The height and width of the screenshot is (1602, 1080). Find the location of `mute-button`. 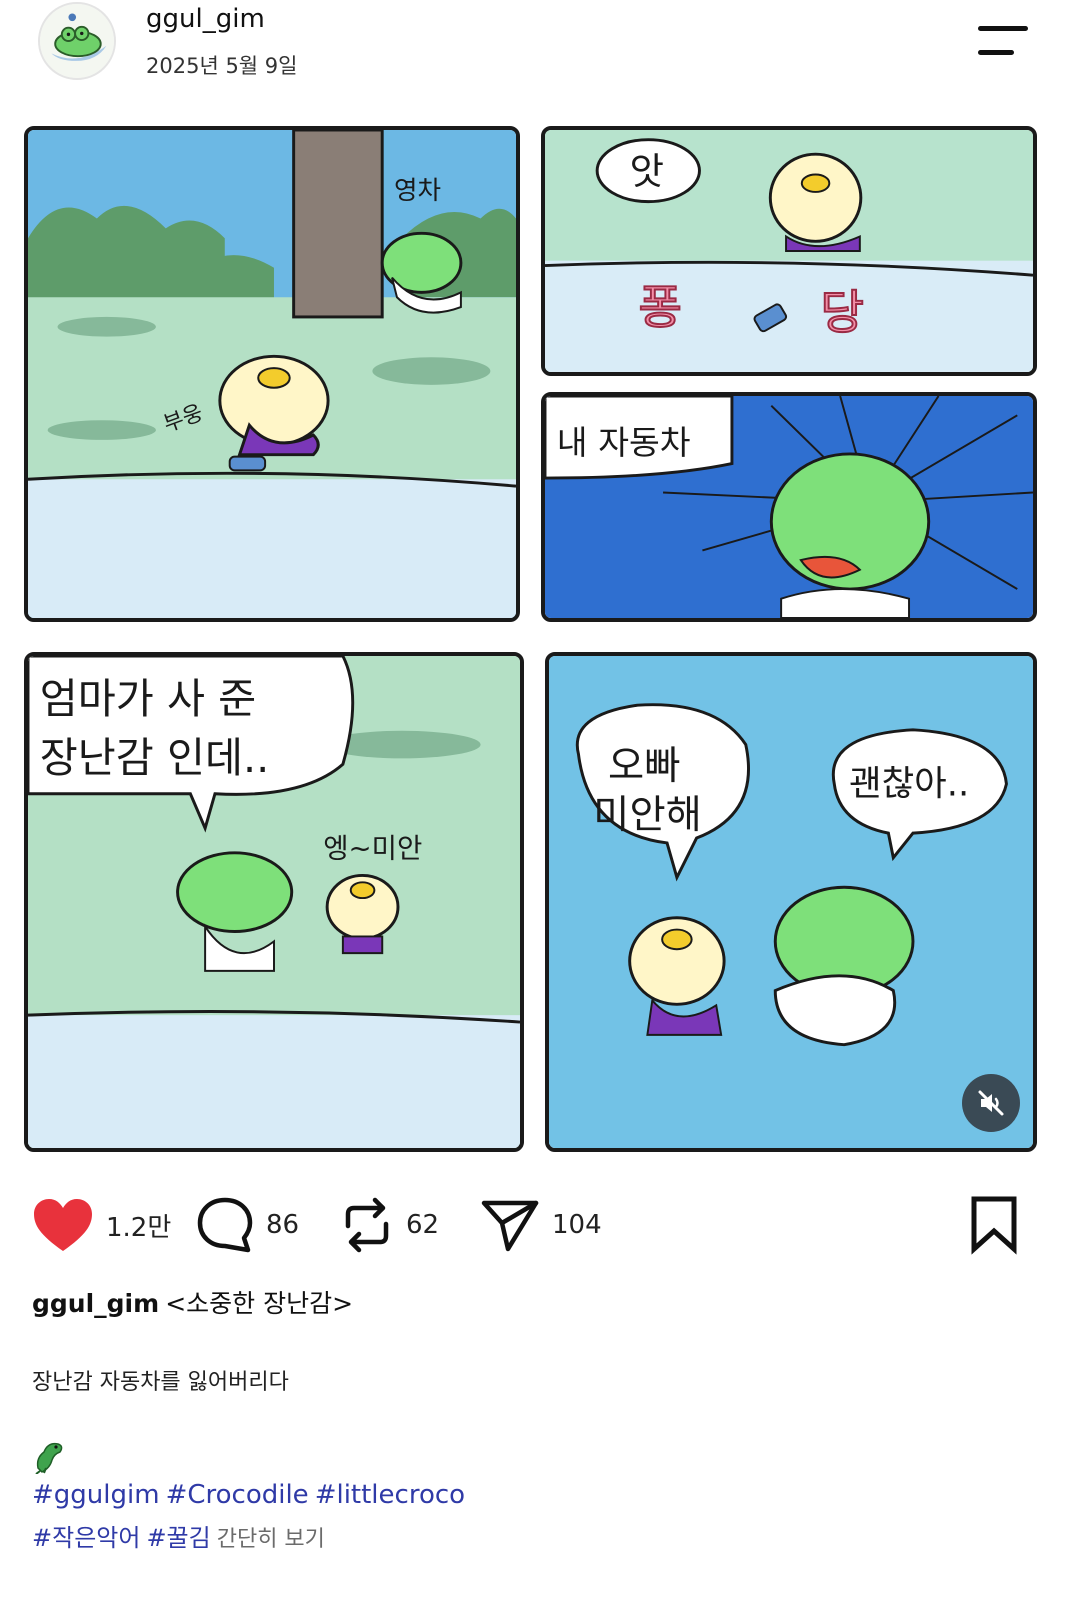

mute-button is located at coordinates (991, 1103).